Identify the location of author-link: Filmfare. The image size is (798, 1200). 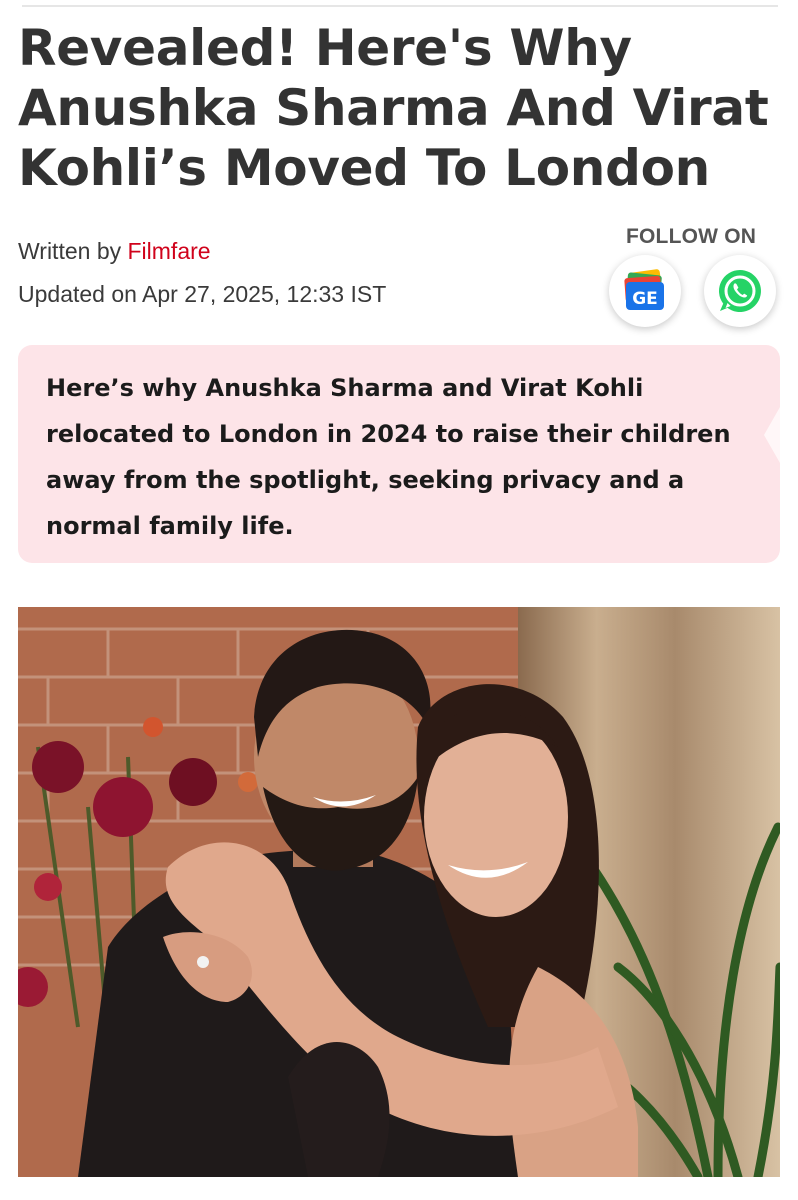
(169, 251).